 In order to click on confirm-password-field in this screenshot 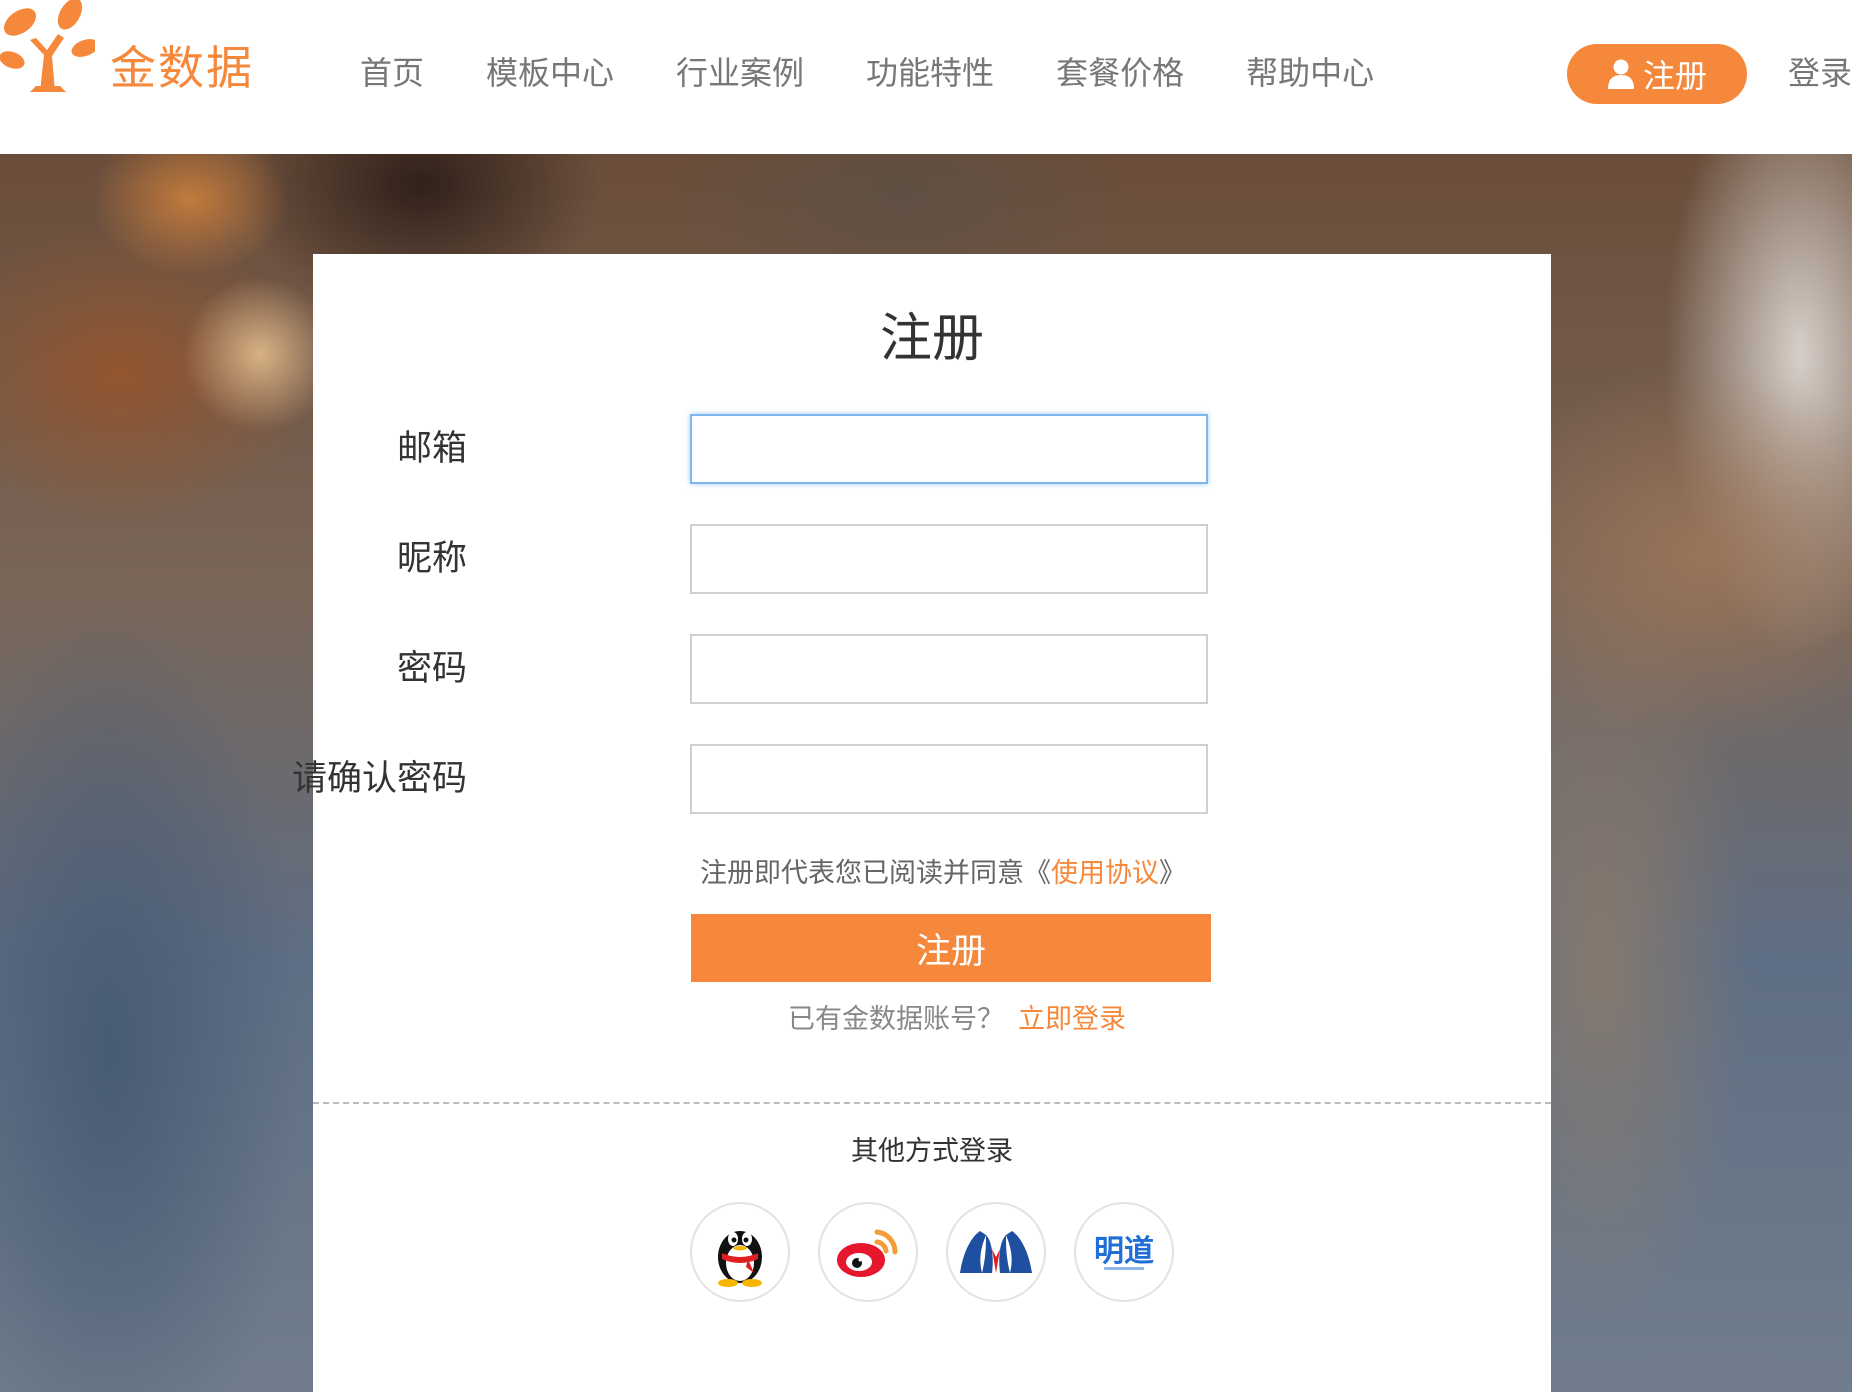, I will do `click(949, 779)`.